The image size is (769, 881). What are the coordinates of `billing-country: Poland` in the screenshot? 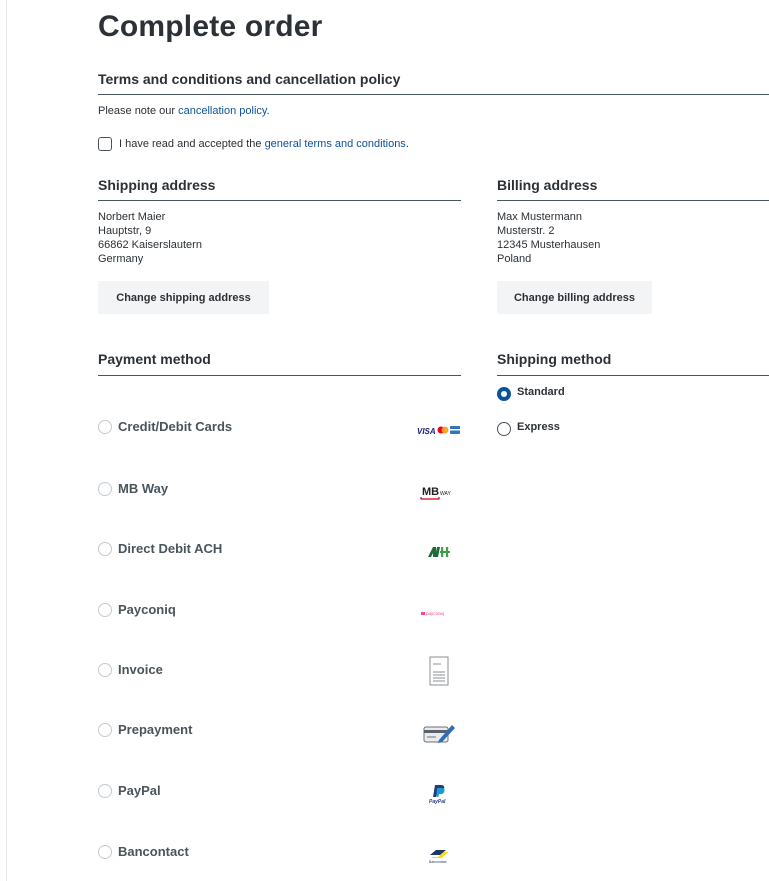 It's located at (514, 259).